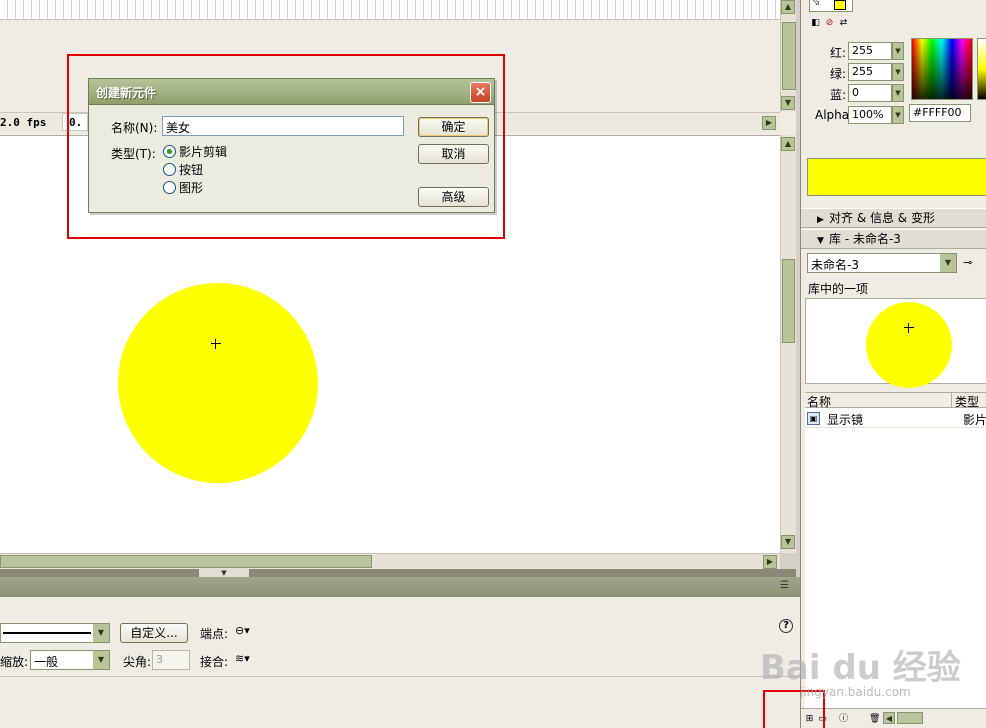  Describe the element at coordinates (882, 263) in the screenshot. I see `library-document-select: 未命名-3 ▼` at that location.